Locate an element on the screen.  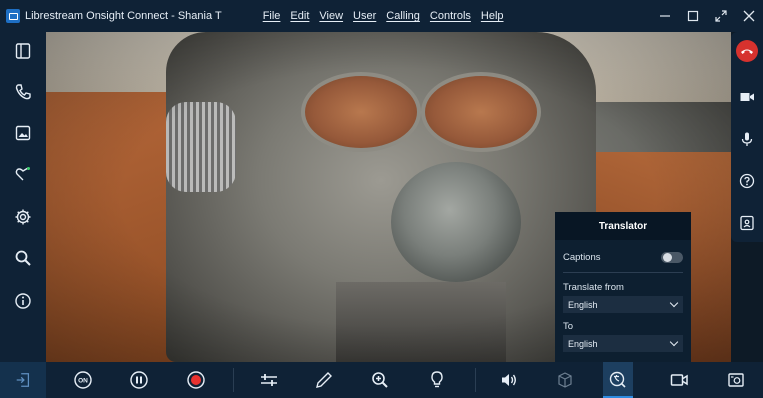
menu-calling: Calling is located at coordinates (403, 16).